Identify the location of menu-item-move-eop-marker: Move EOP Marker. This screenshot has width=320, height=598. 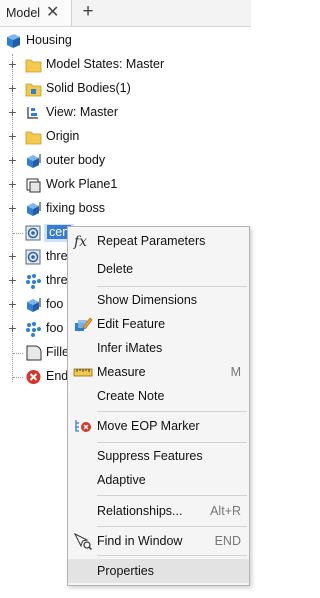
(158, 426).